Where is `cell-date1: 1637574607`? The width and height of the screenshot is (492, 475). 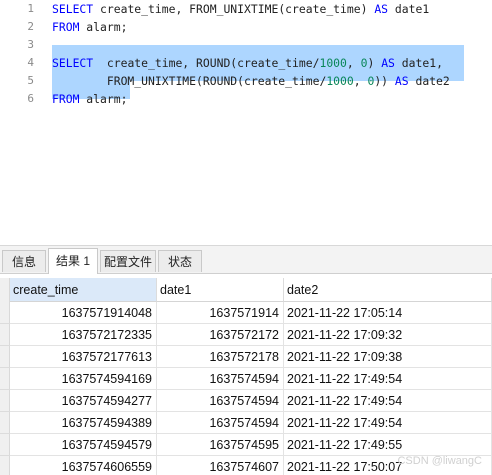
cell-date1: 1637574607 is located at coordinates (220, 465).